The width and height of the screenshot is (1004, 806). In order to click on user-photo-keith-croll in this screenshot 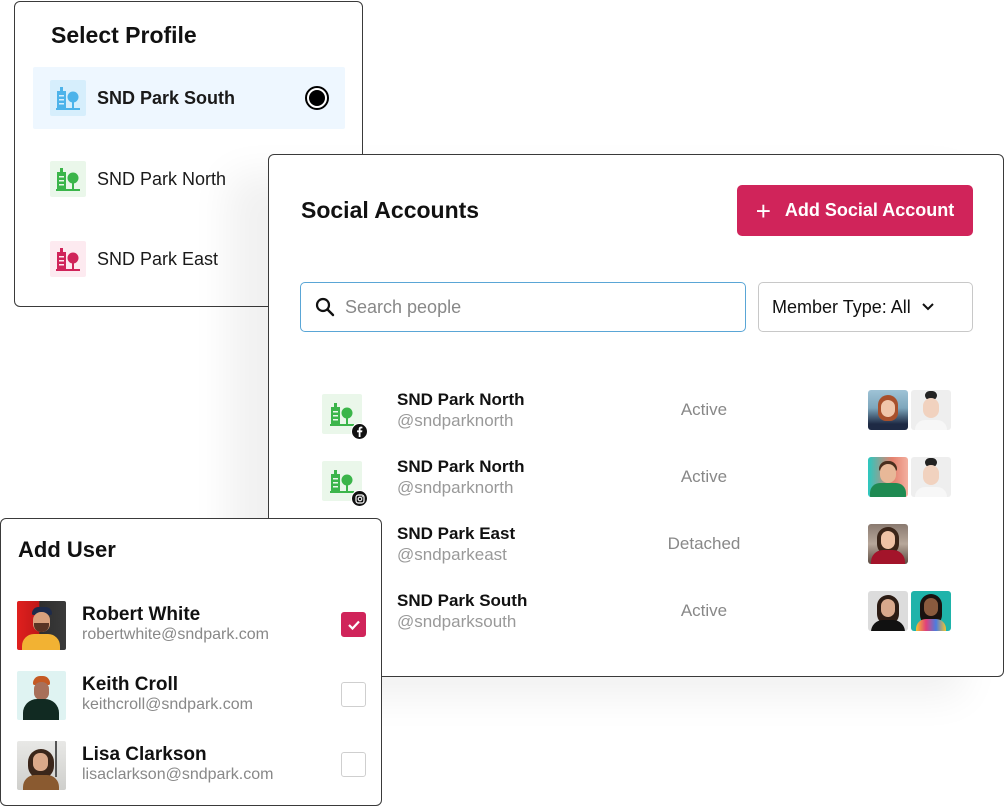, I will do `click(41, 695)`.